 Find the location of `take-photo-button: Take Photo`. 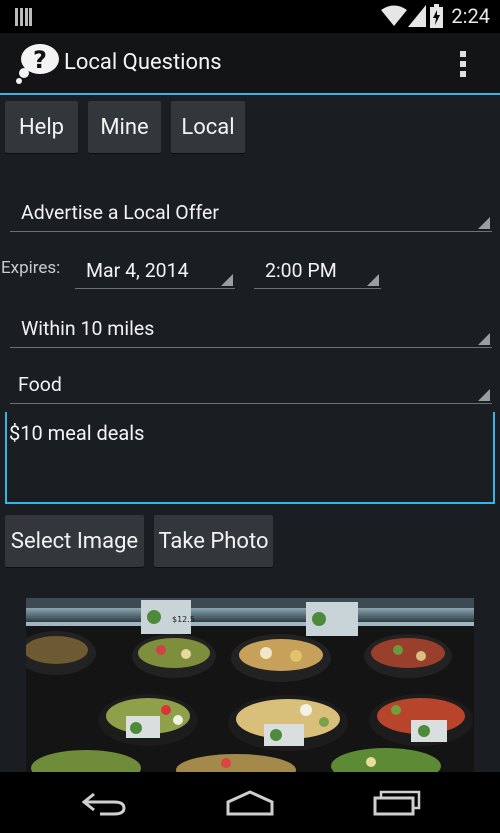

take-photo-button: Take Photo is located at coordinates (213, 541).